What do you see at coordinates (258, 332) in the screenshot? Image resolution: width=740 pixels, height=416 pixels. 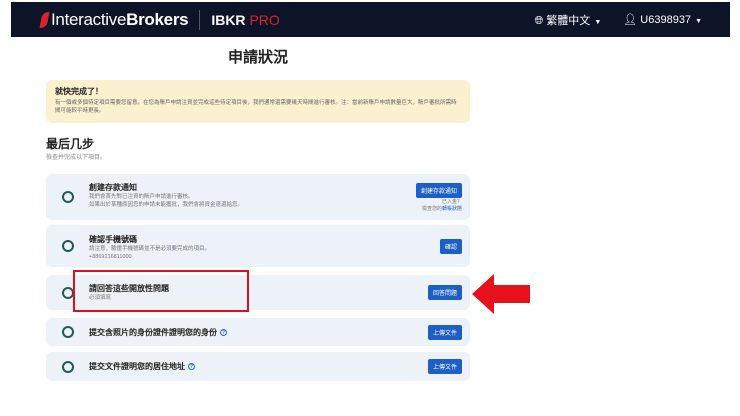 I see `step-photo-id: 提交含照片的身份證件證明您的身份? 上傳文件` at bounding box center [258, 332].